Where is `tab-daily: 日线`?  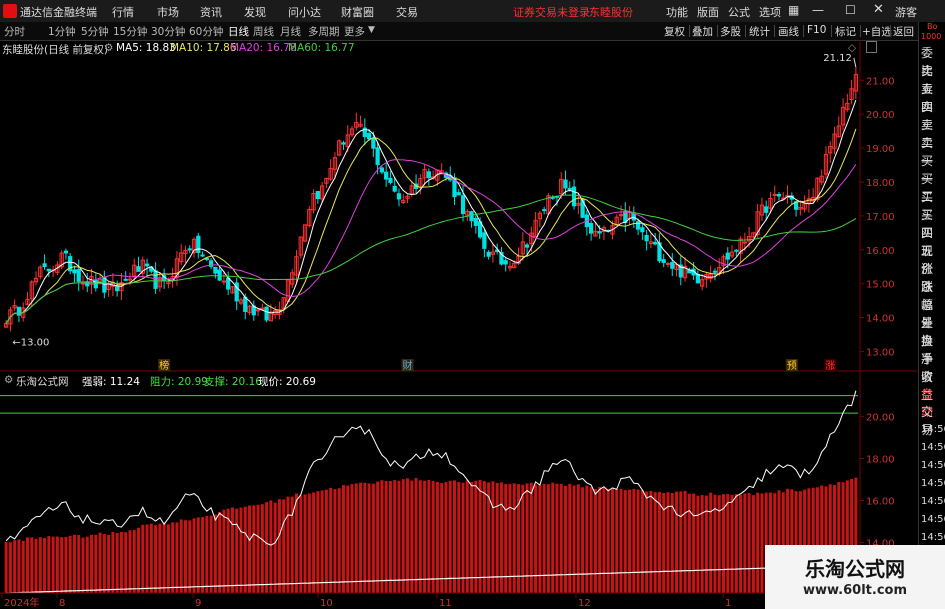 tab-daily: 日线 is located at coordinates (238, 31).